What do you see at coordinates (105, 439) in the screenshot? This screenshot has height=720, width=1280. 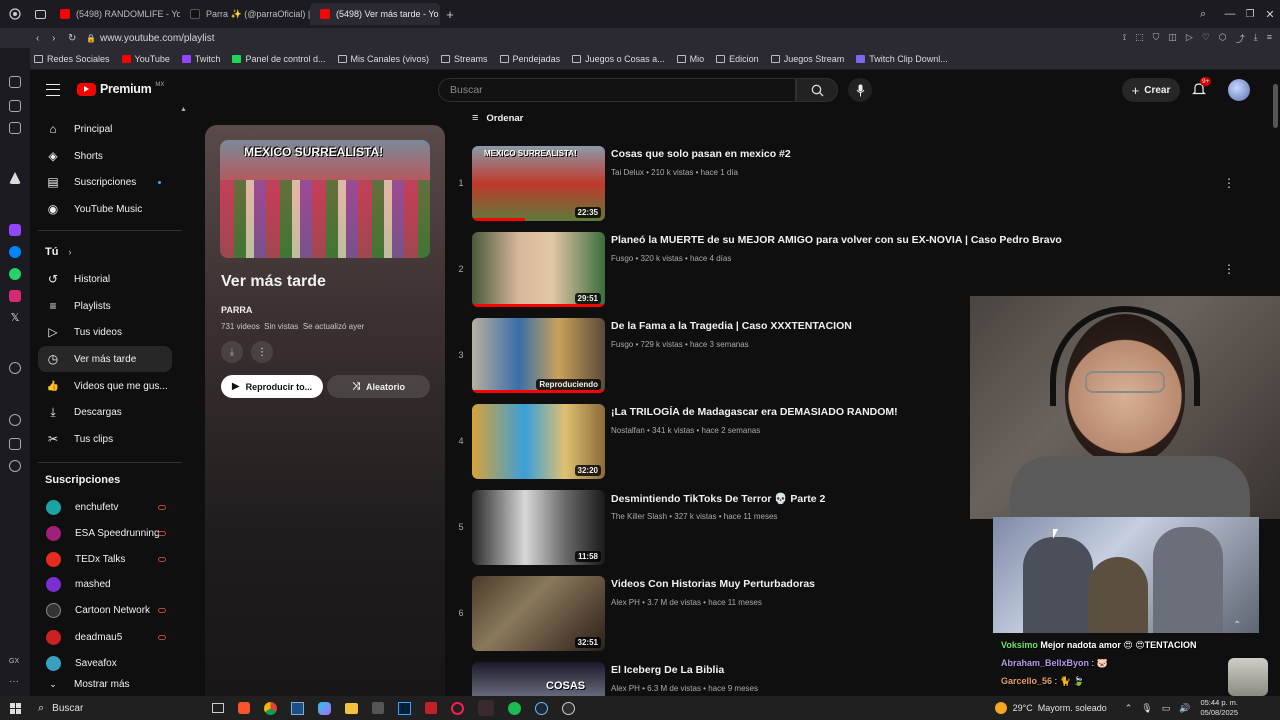 I see `sidebar-item-tus-clips: ✂ Tus clips` at bounding box center [105, 439].